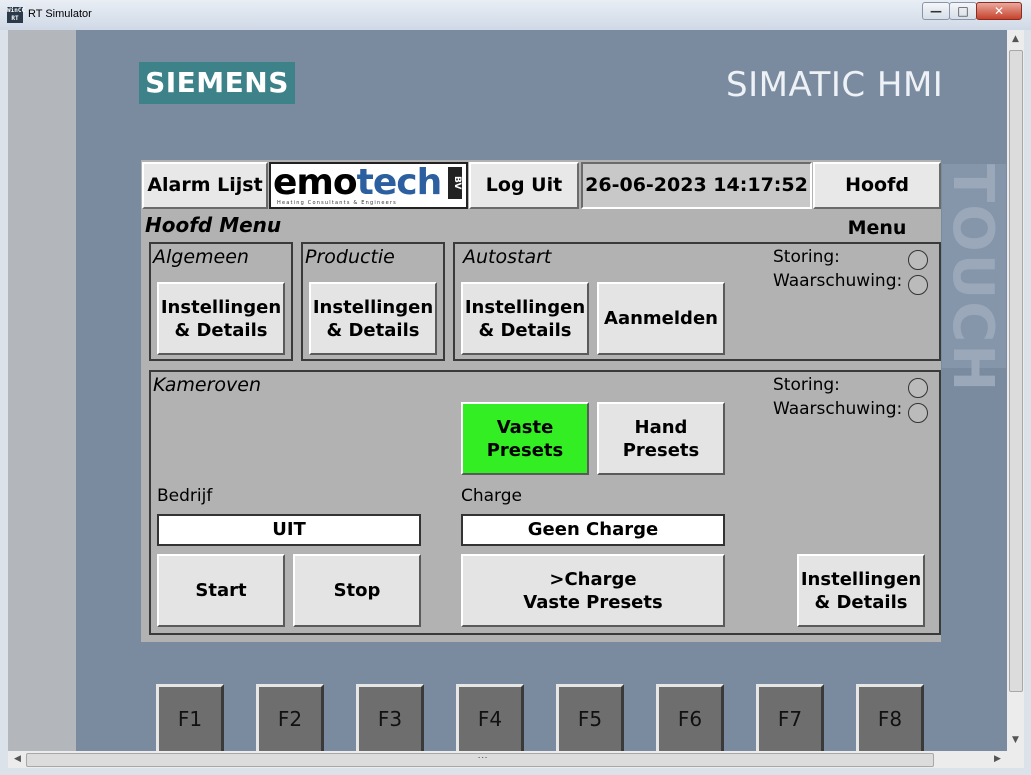 This screenshot has width=1031, height=775. Describe the element at coordinates (315, 182) in the screenshot. I see `emotech-emo: emo` at that location.